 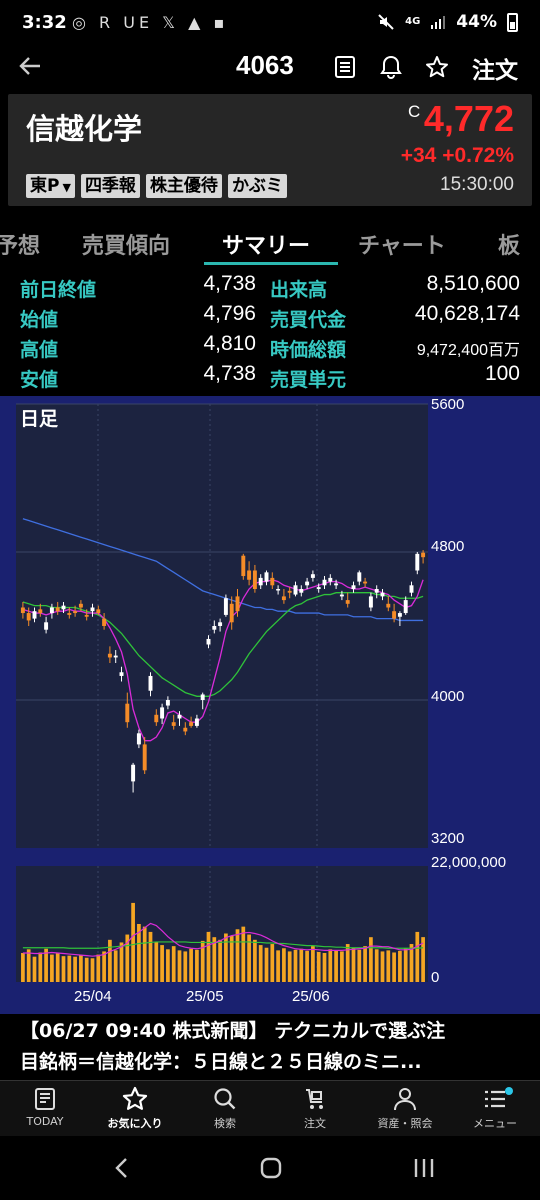 I want to click on system-home-icon, so click(x=271, y=1168).